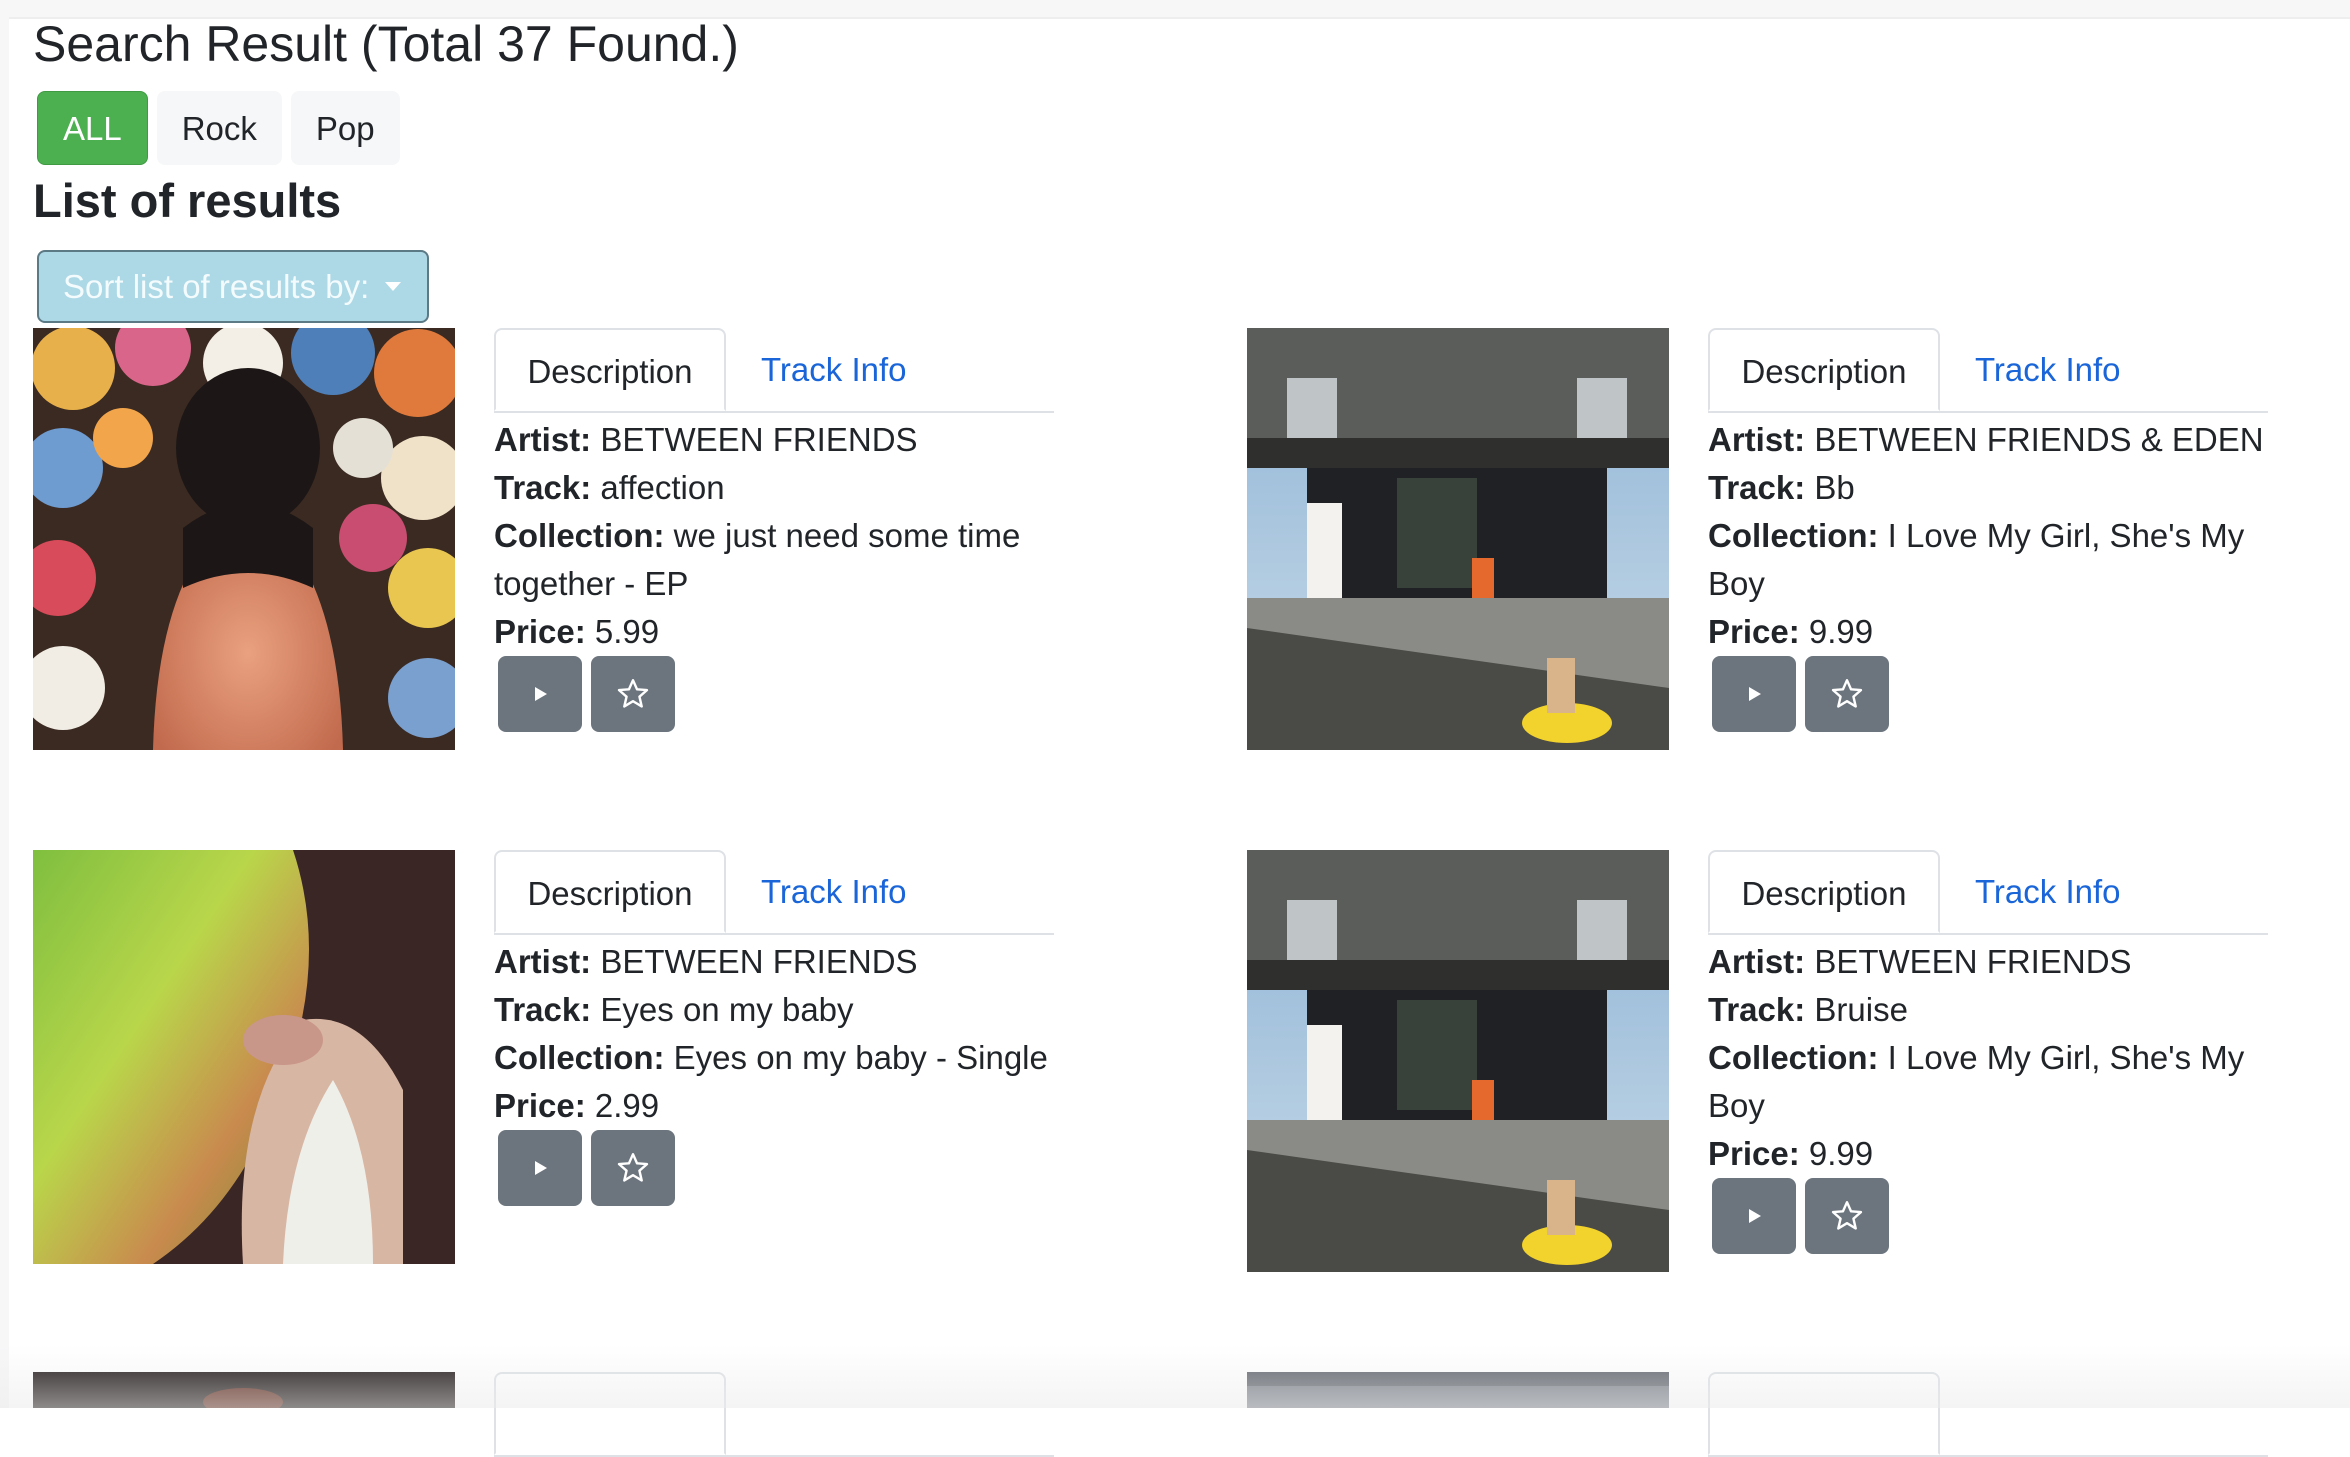  What do you see at coordinates (187, 200) in the screenshot?
I see `list-title: List of results` at bounding box center [187, 200].